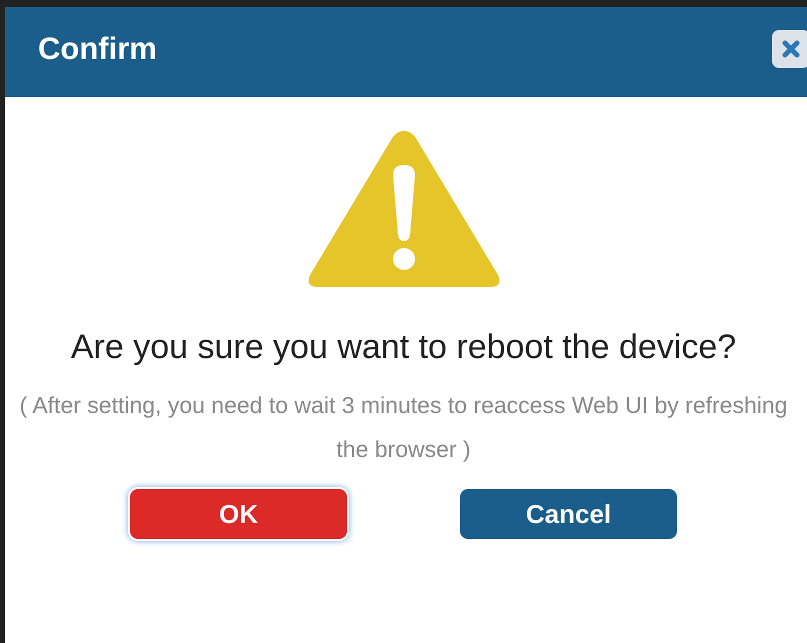 Image resolution: width=807 pixels, height=643 pixels. What do you see at coordinates (238, 514) in the screenshot?
I see `ok-button: OK` at bounding box center [238, 514].